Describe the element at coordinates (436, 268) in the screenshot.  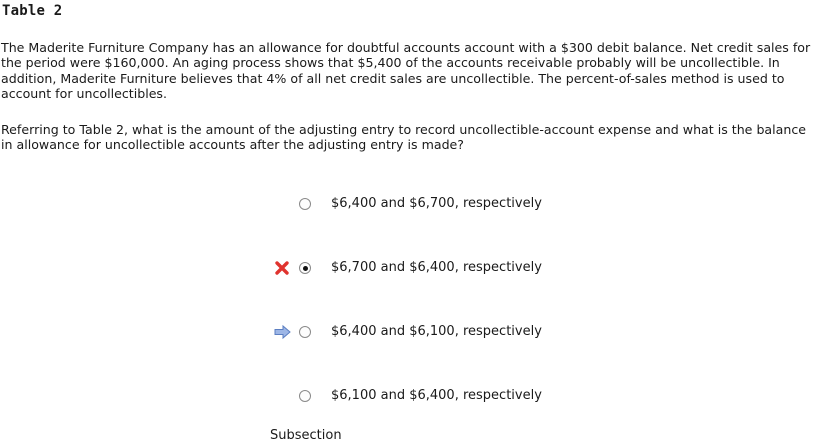
I see `option-label: $6,700 and $6,400, respectively` at that location.